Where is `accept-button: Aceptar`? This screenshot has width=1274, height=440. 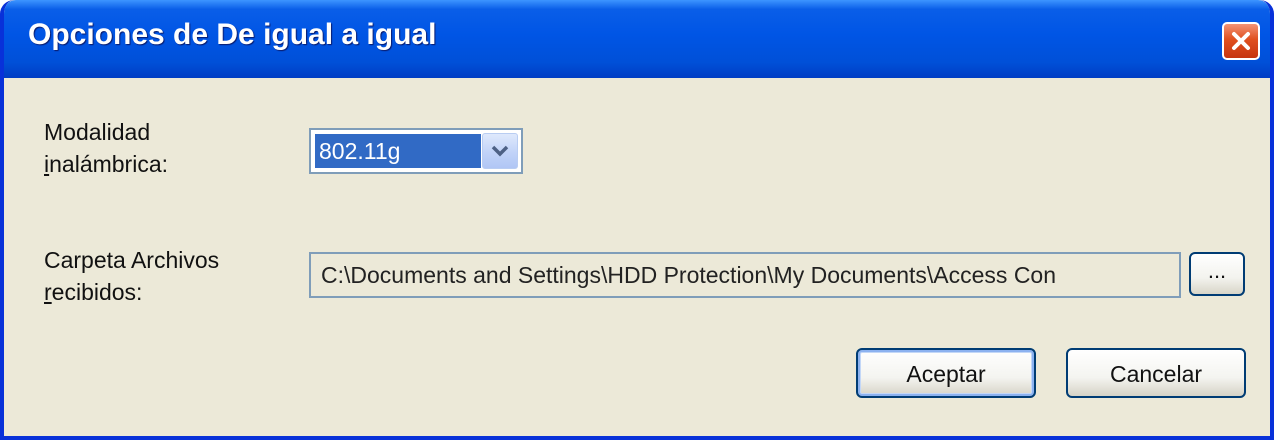
accept-button: Aceptar is located at coordinates (946, 373).